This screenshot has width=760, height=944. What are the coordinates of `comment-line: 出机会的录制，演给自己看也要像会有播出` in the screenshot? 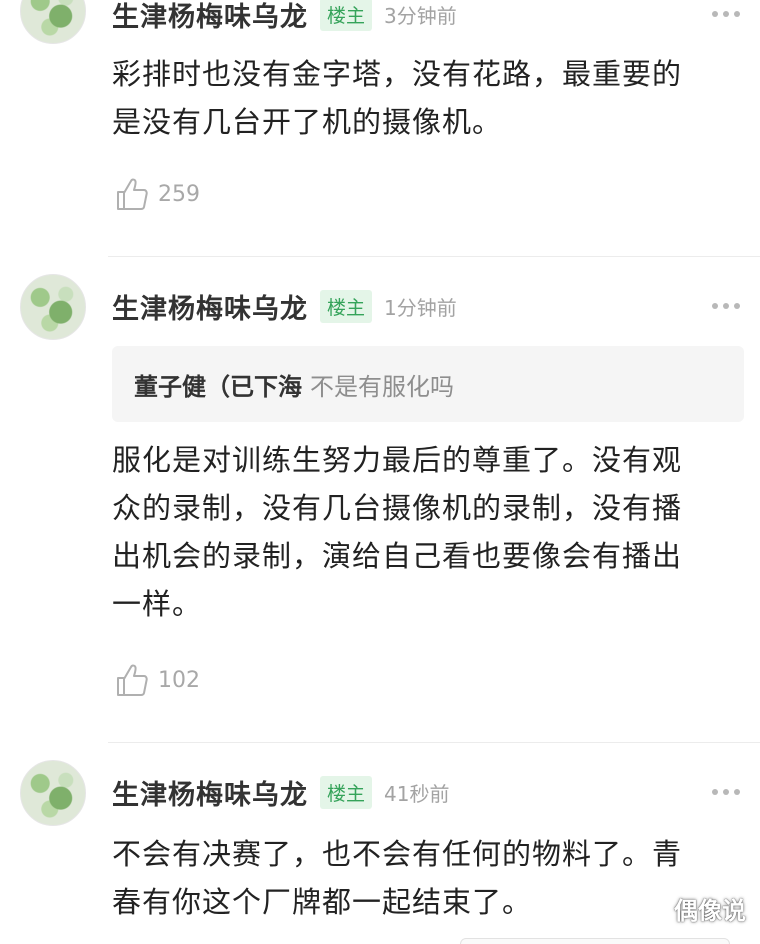 It's located at (397, 556).